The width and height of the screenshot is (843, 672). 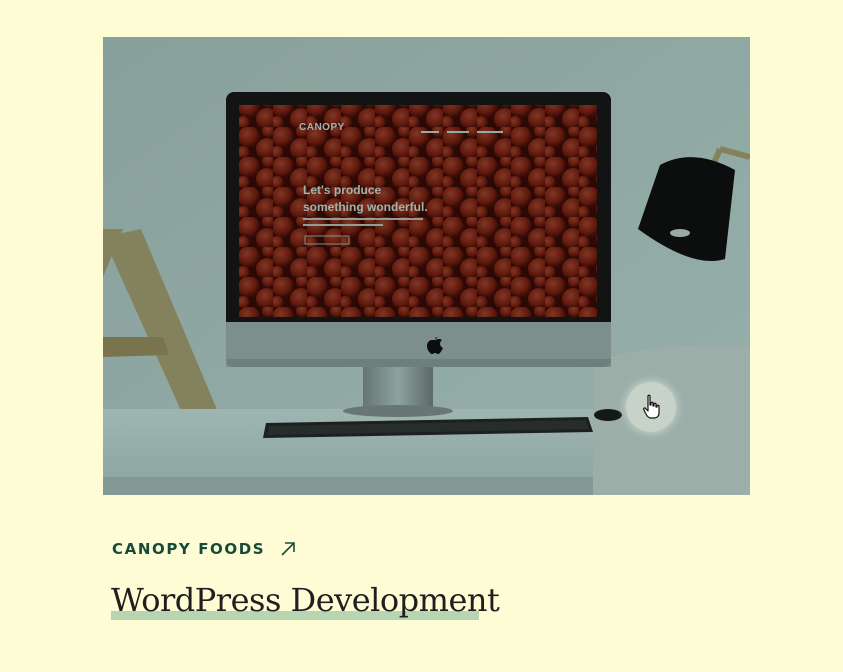 I want to click on mouse, so click(x=608, y=415).